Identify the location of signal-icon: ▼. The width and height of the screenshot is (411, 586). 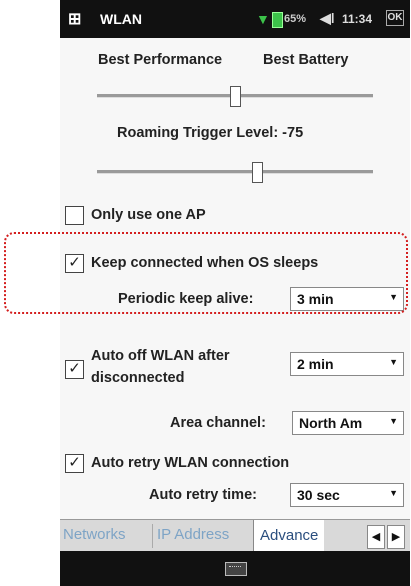
(263, 19).